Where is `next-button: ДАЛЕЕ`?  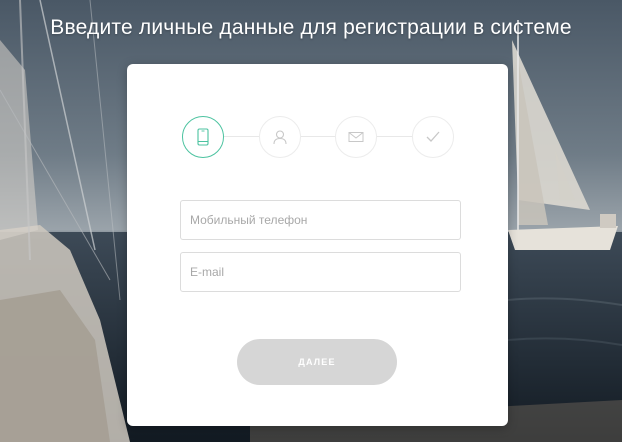
next-button: ДАЛЕЕ is located at coordinates (317, 362).